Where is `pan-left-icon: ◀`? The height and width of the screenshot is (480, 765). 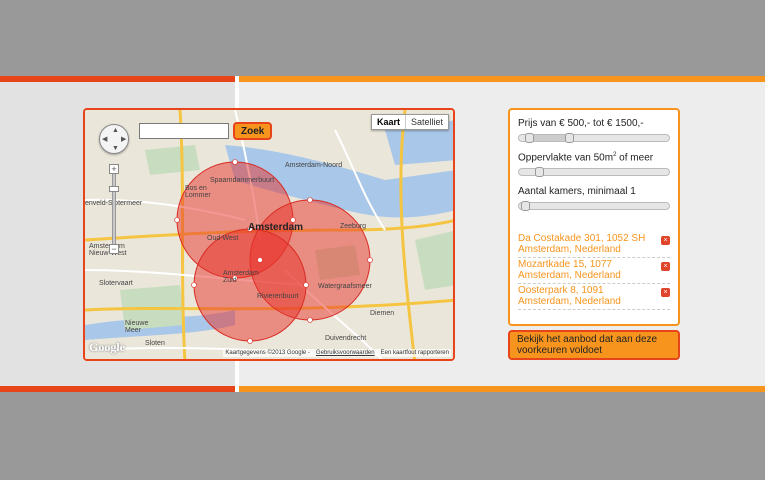
pan-left-icon: ◀ is located at coordinates (104, 139).